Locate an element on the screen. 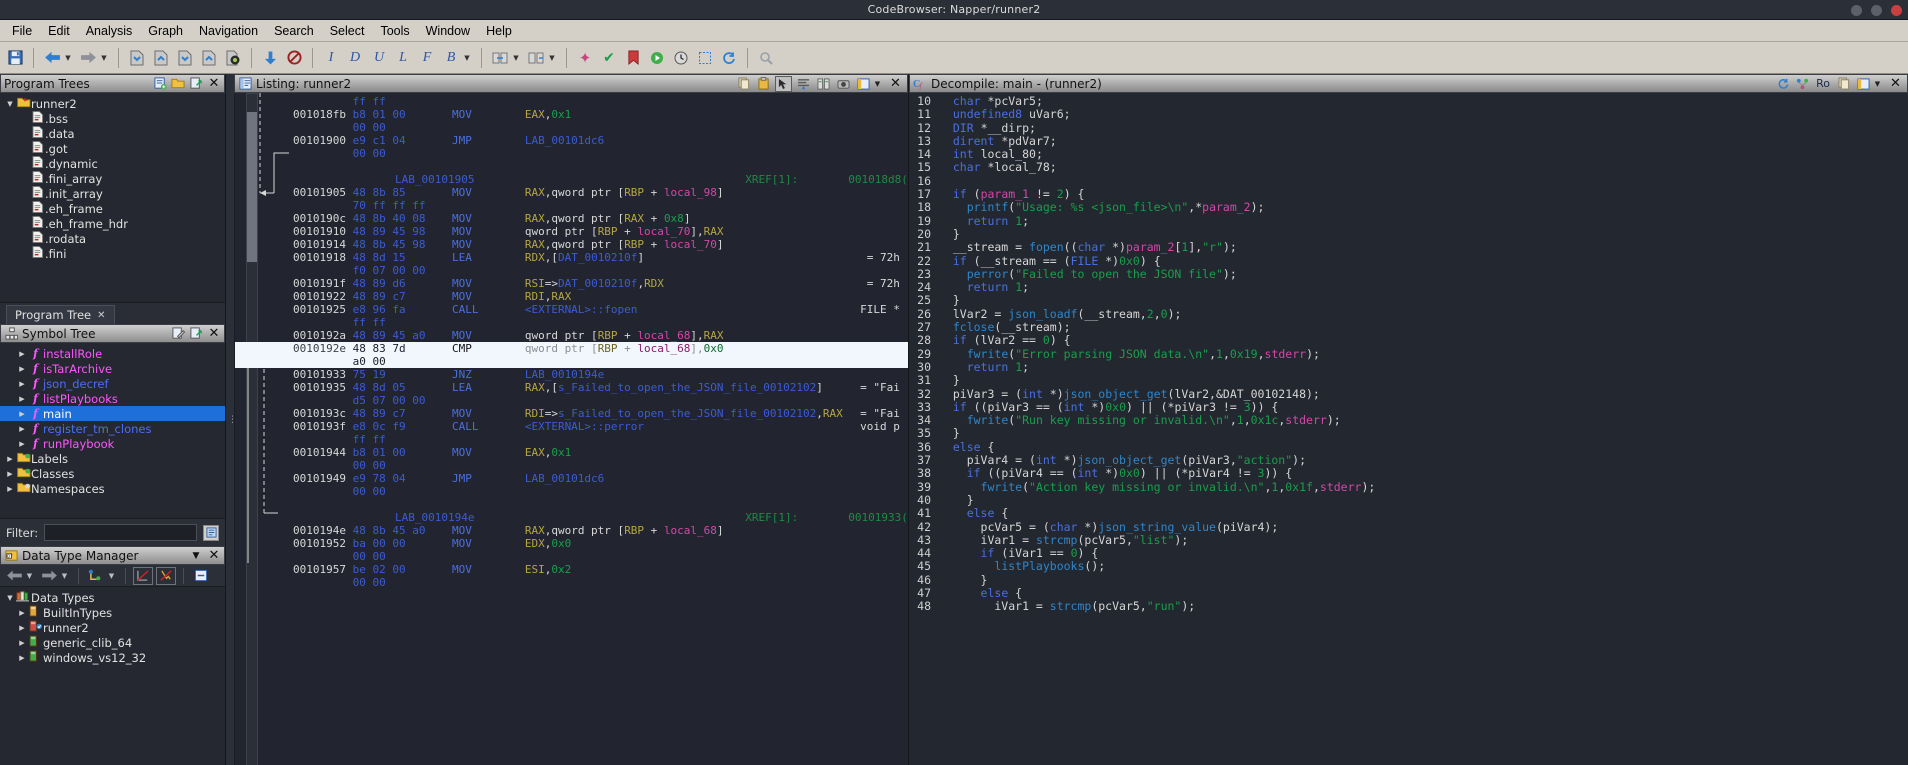 The width and height of the screenshot is (1908, 765). decompiler-line: 20 } is located at coordinates (1408, 234).